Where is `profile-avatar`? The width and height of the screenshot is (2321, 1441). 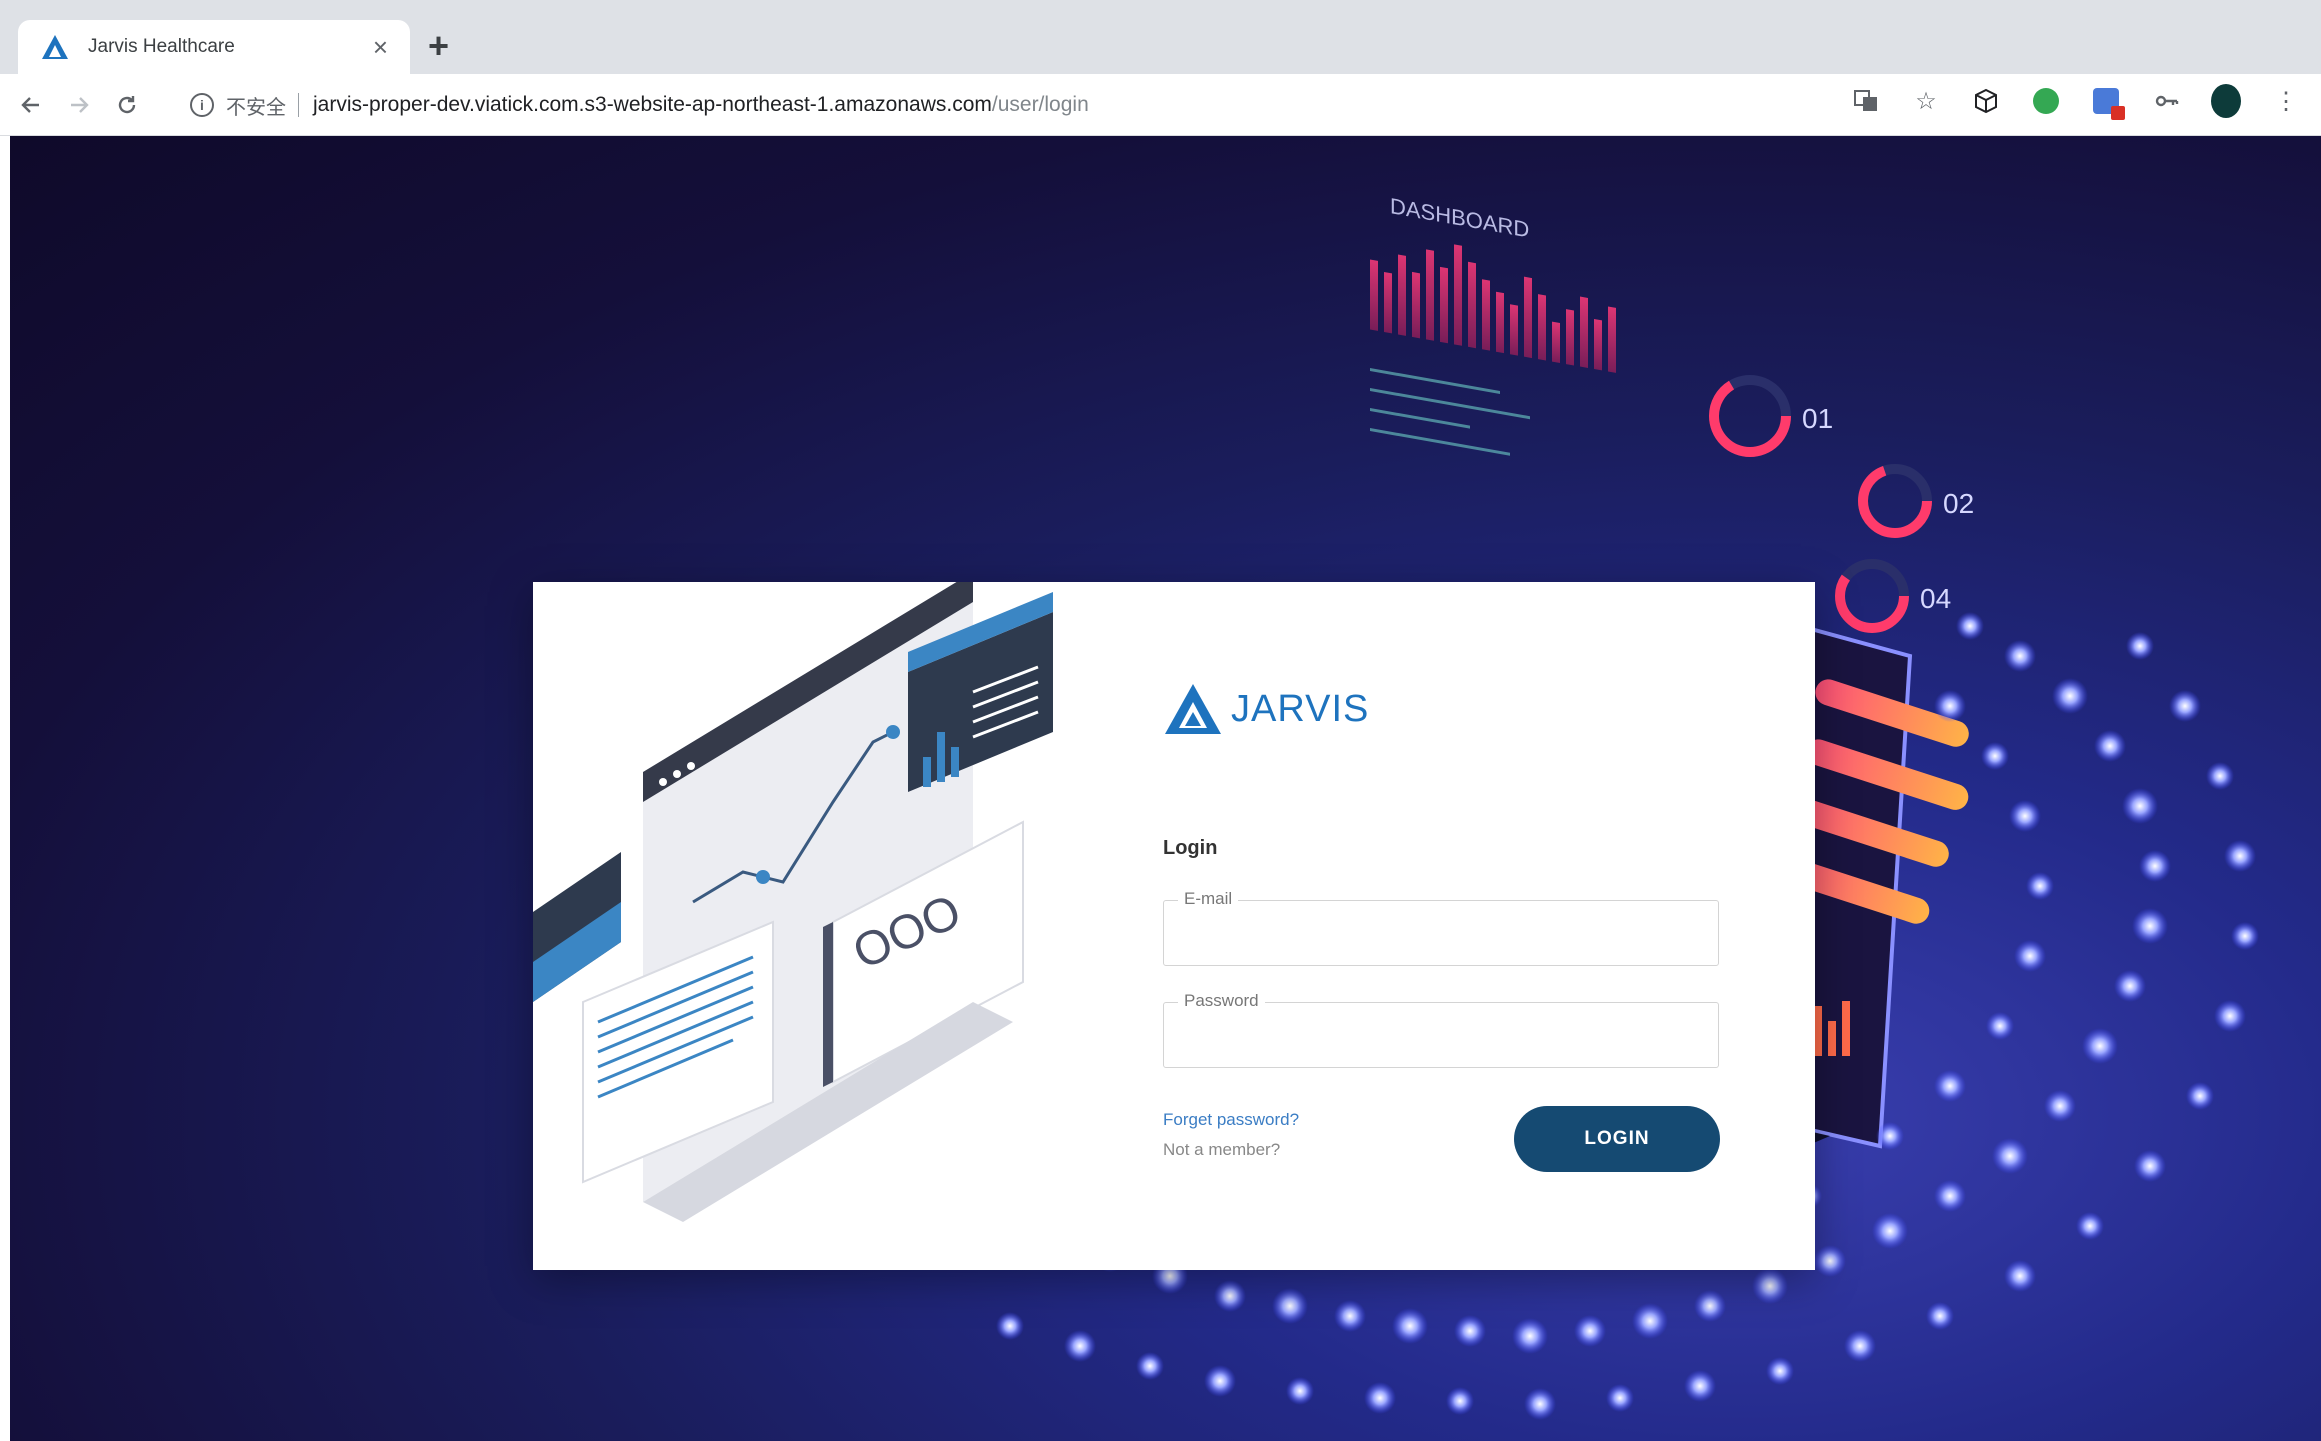
profile-avatar is located at coordinates (2226, 101).